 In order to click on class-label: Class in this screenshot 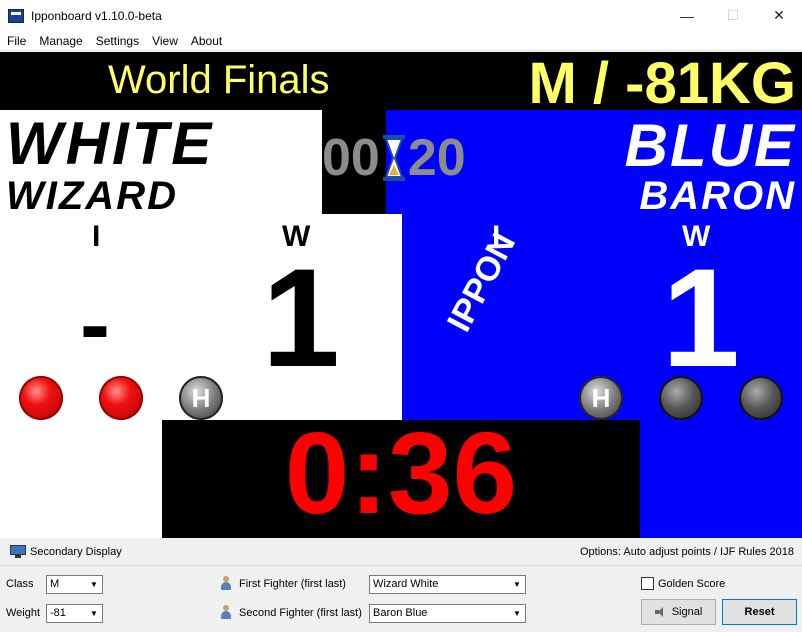, I will do `click(20, 584)`.